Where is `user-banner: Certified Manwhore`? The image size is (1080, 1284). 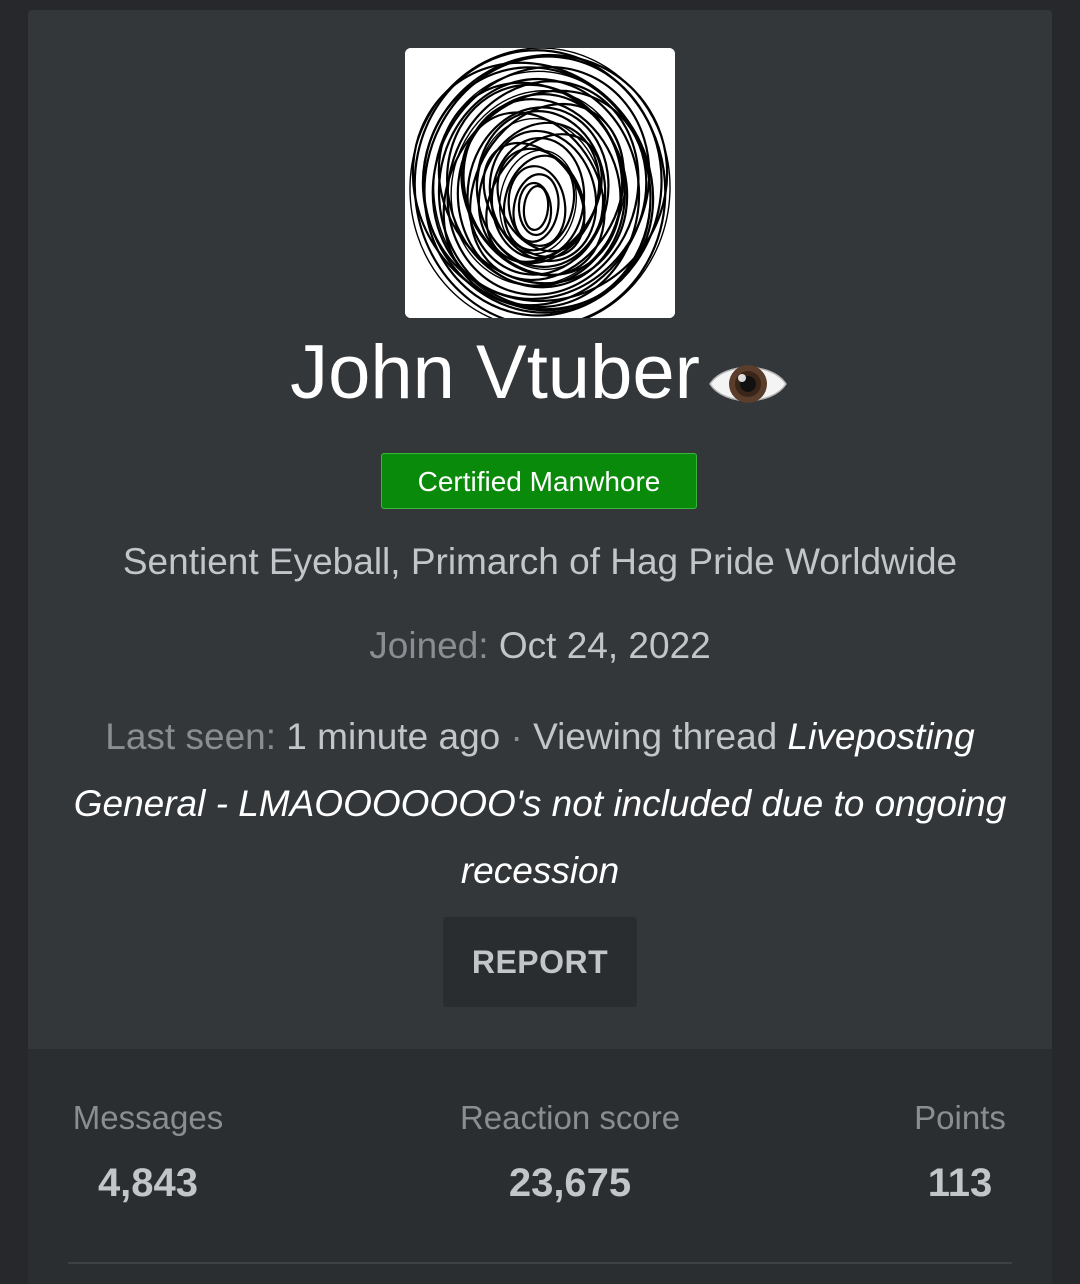
user-banner: Certified Manwhore is located at coordinates (539, 481).